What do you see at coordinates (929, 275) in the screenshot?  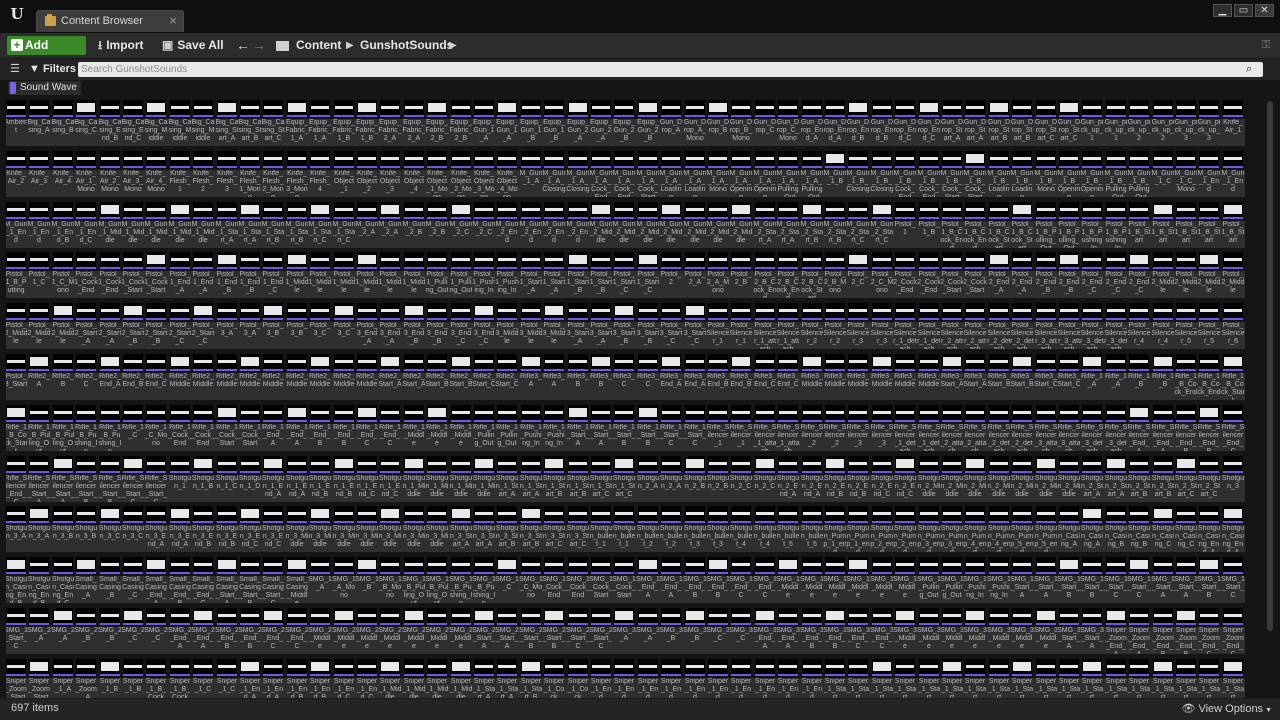 I see `asset-tile: Pistol_2_Cock_End` at bounding box center [929, 275].